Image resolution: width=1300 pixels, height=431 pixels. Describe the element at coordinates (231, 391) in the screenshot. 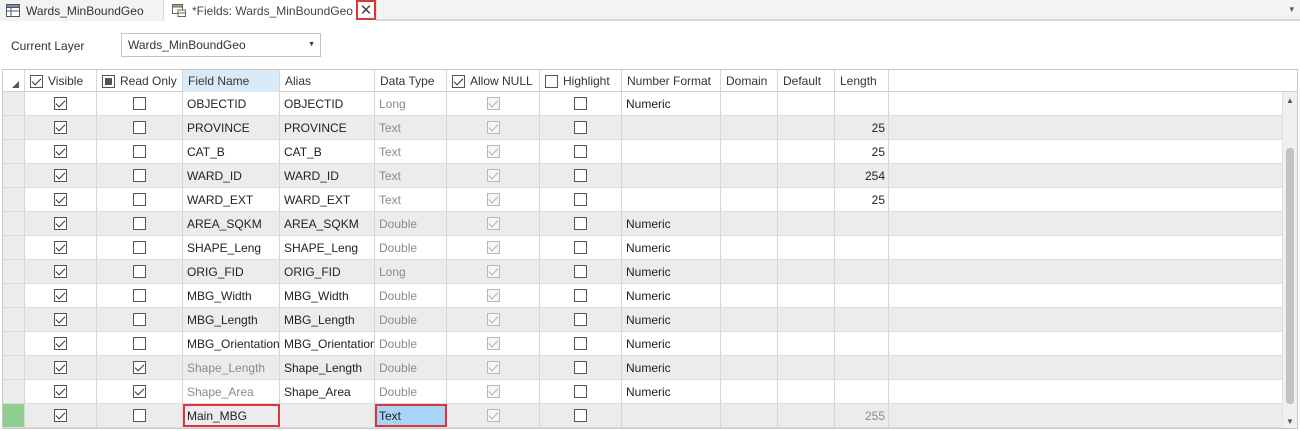

I see `cell-field-name: Shape_Area` at that location.